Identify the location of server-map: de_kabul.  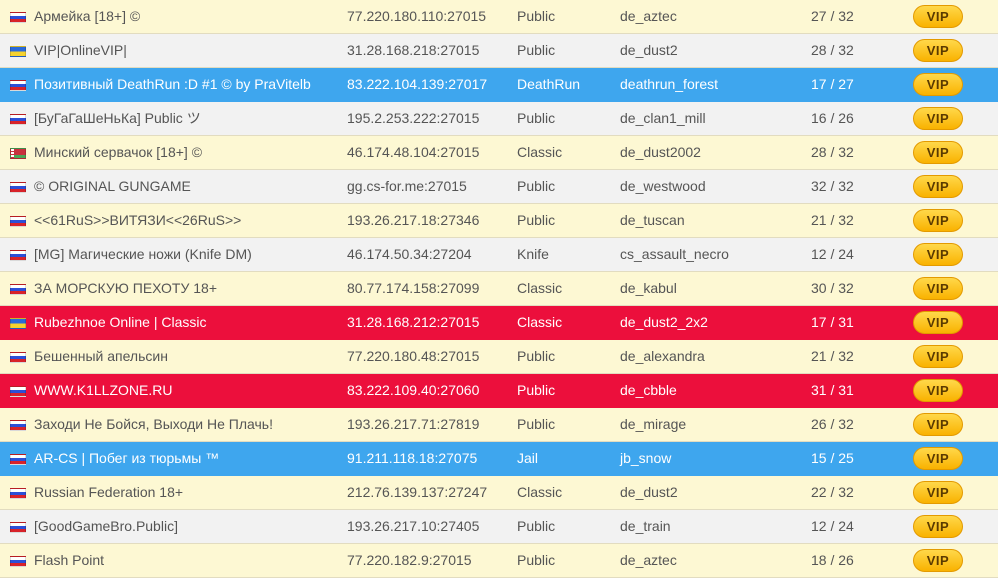
(648, 288).